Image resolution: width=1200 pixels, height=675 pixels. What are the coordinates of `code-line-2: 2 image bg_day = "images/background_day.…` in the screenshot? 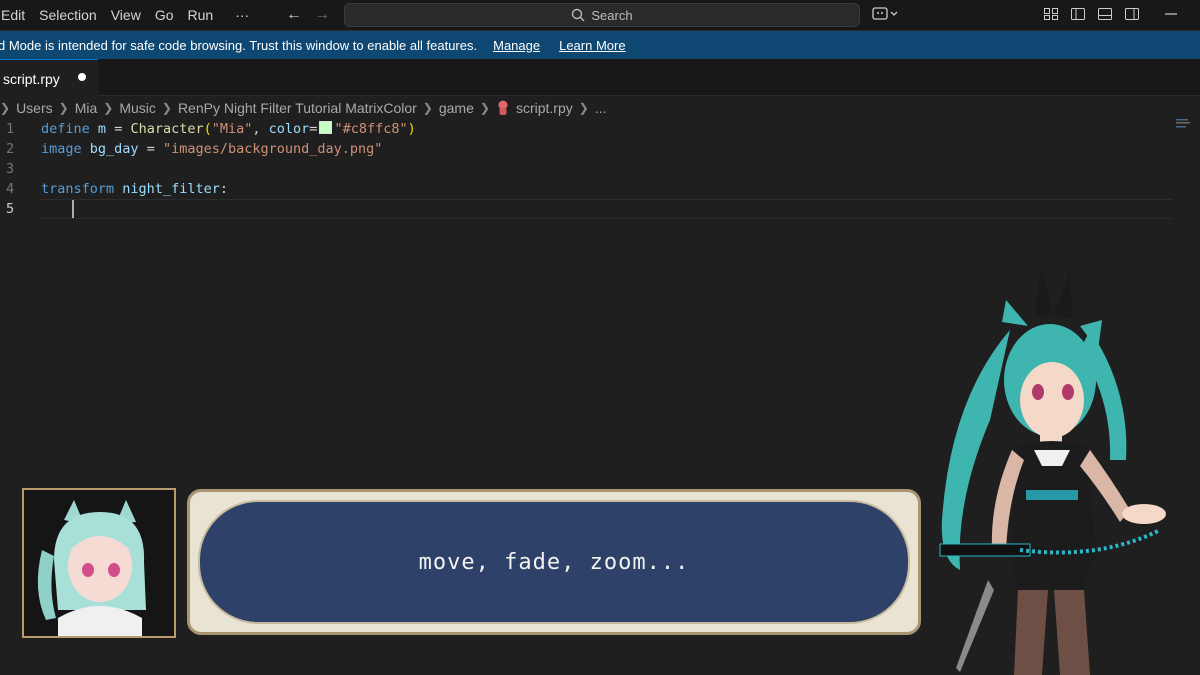 It's located at (600, 149).